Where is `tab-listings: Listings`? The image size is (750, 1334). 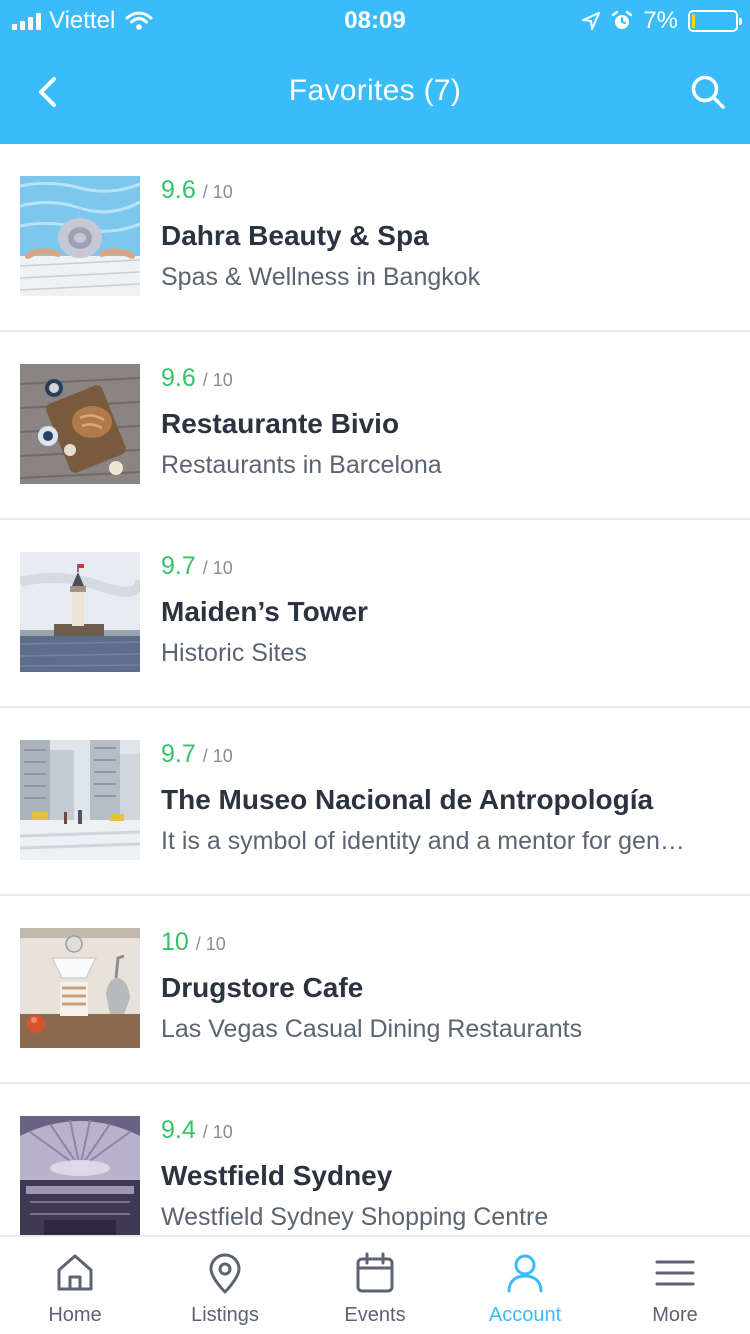 tab-listings: Listings is located at coordinates (225, 1285).